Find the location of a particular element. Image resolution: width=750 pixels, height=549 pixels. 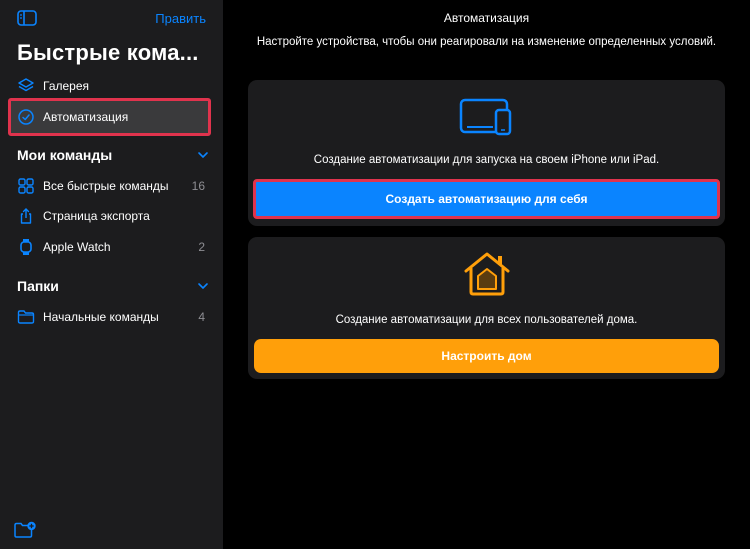

section-header: Мои команды is located at coordinates (65, 155).